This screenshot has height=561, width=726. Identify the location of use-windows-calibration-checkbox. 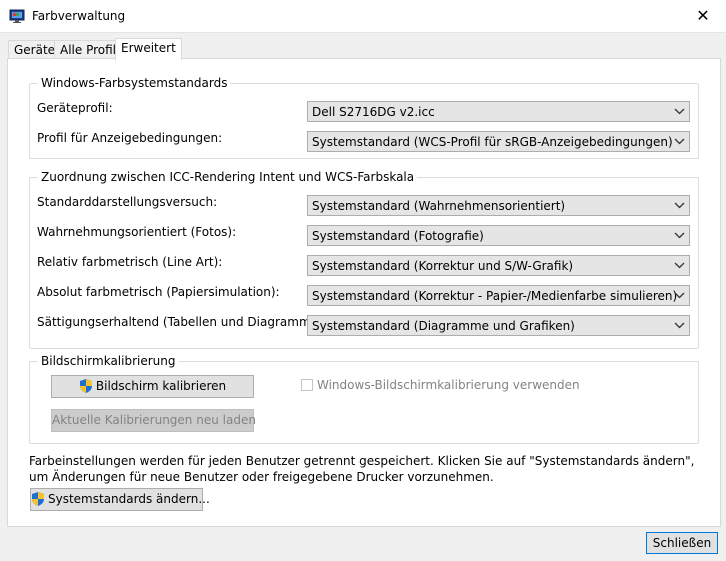
(307, 385).